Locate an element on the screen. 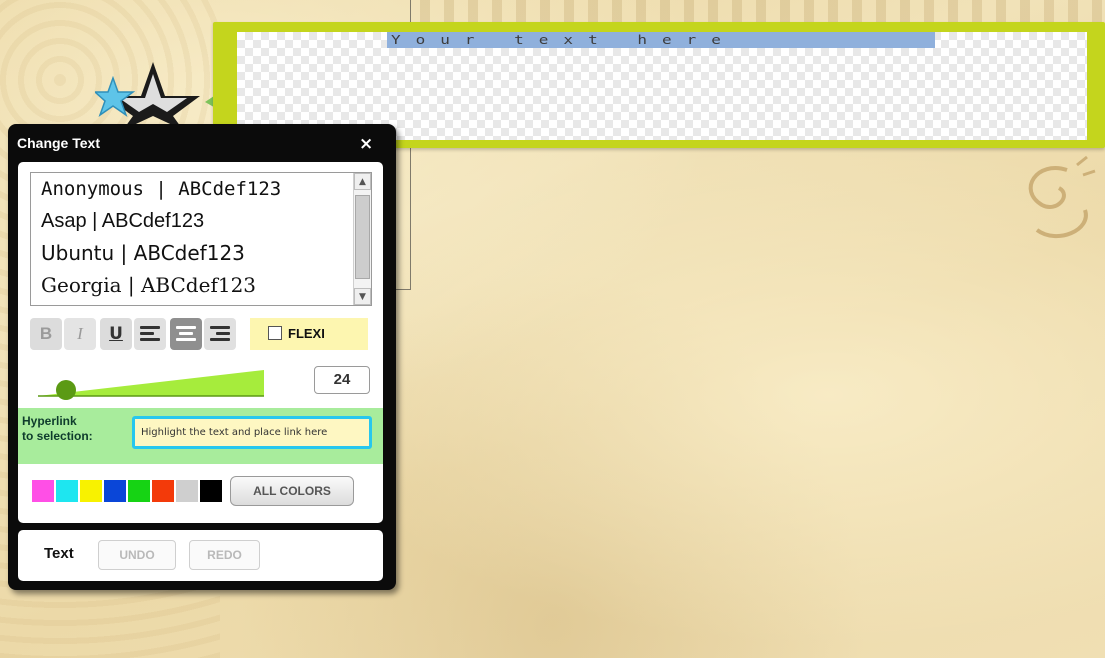 Image resolution: width=1105 pixels, height=658 pixels. align-center-button is located at coordinates (186, 334).